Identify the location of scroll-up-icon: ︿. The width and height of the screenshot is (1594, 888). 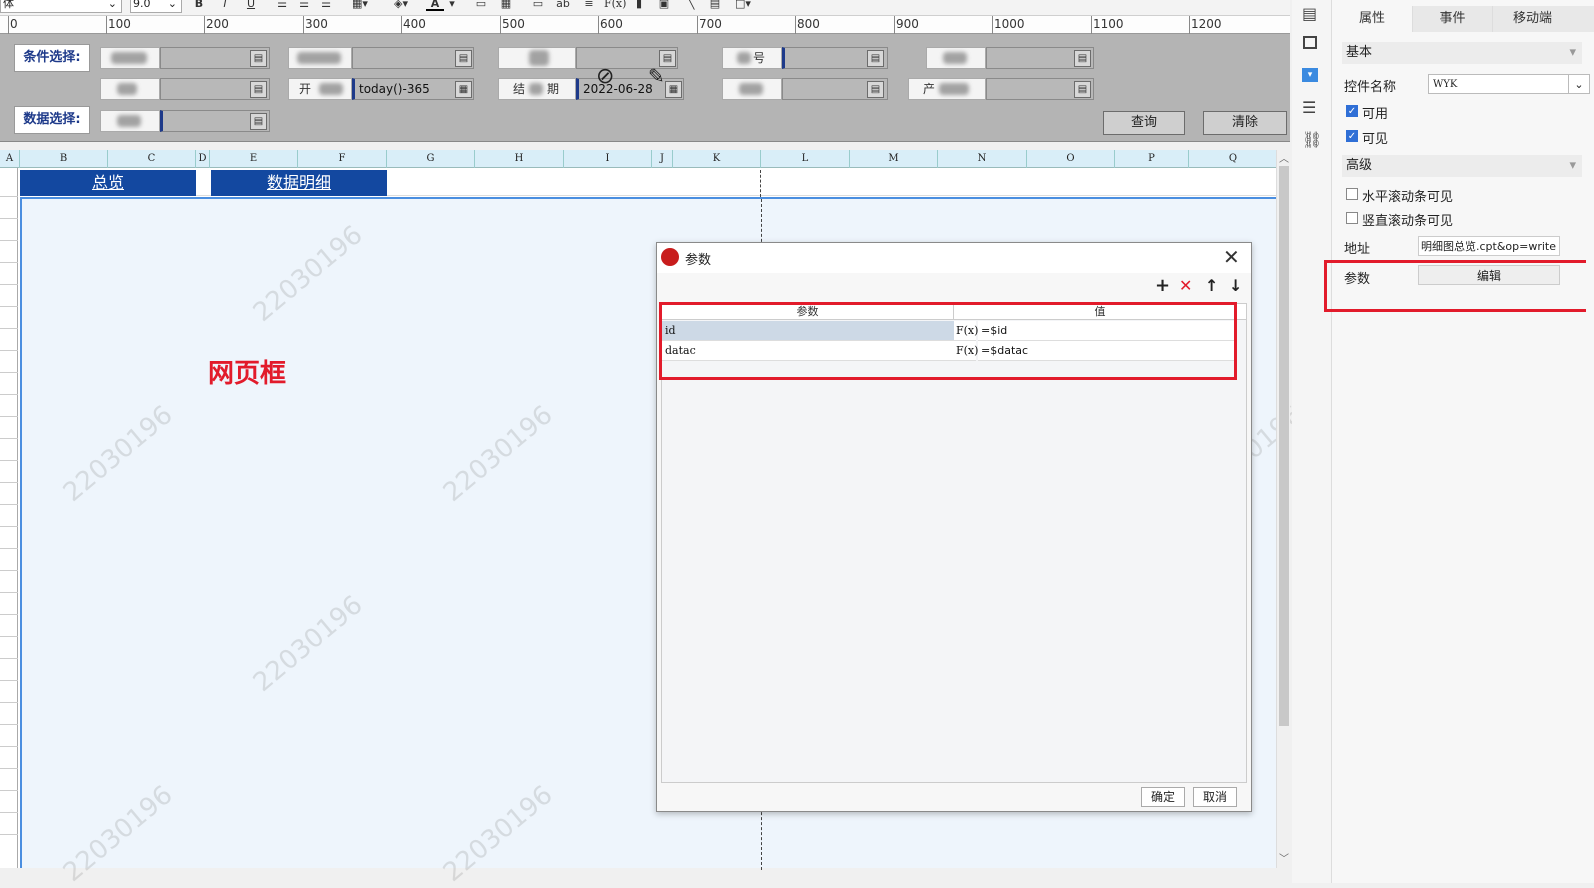
(1284, 157).